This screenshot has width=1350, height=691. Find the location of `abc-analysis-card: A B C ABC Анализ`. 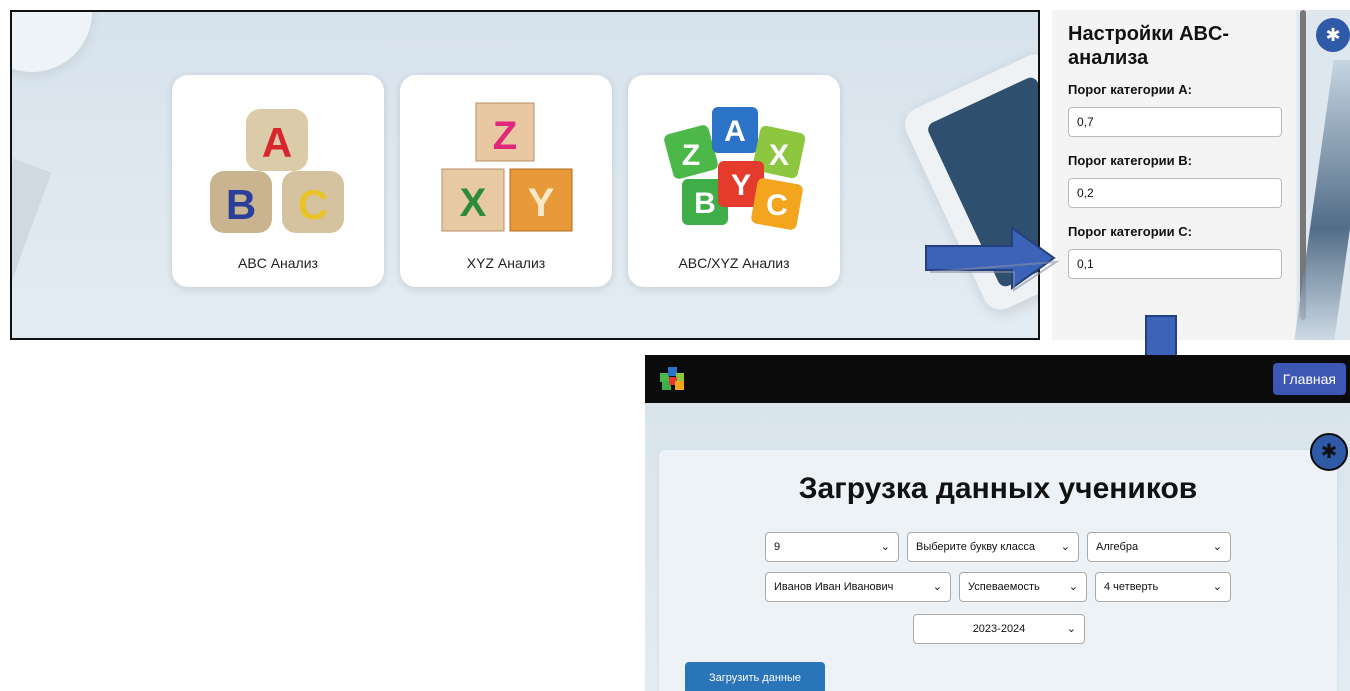

abc-analysis-card: A B C ABC Анализ is located at coordinates (278, 181).